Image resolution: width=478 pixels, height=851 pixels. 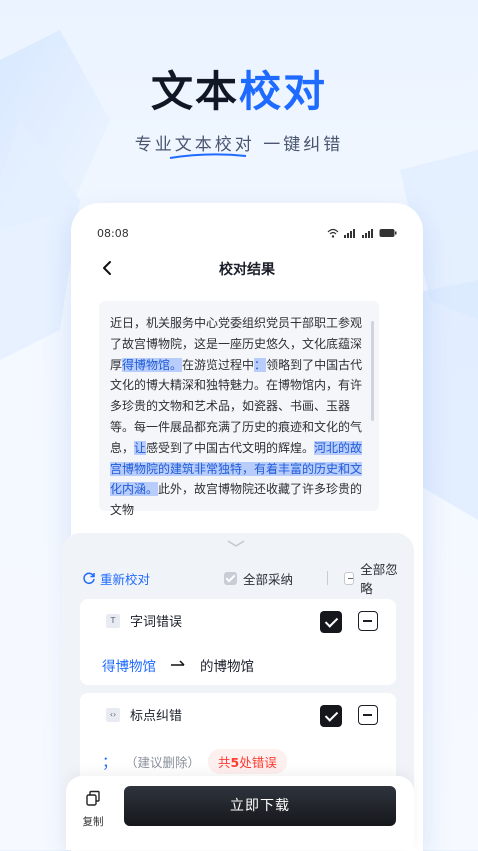 I want to click on chevron-down-icon, so click(x=236, y=544).